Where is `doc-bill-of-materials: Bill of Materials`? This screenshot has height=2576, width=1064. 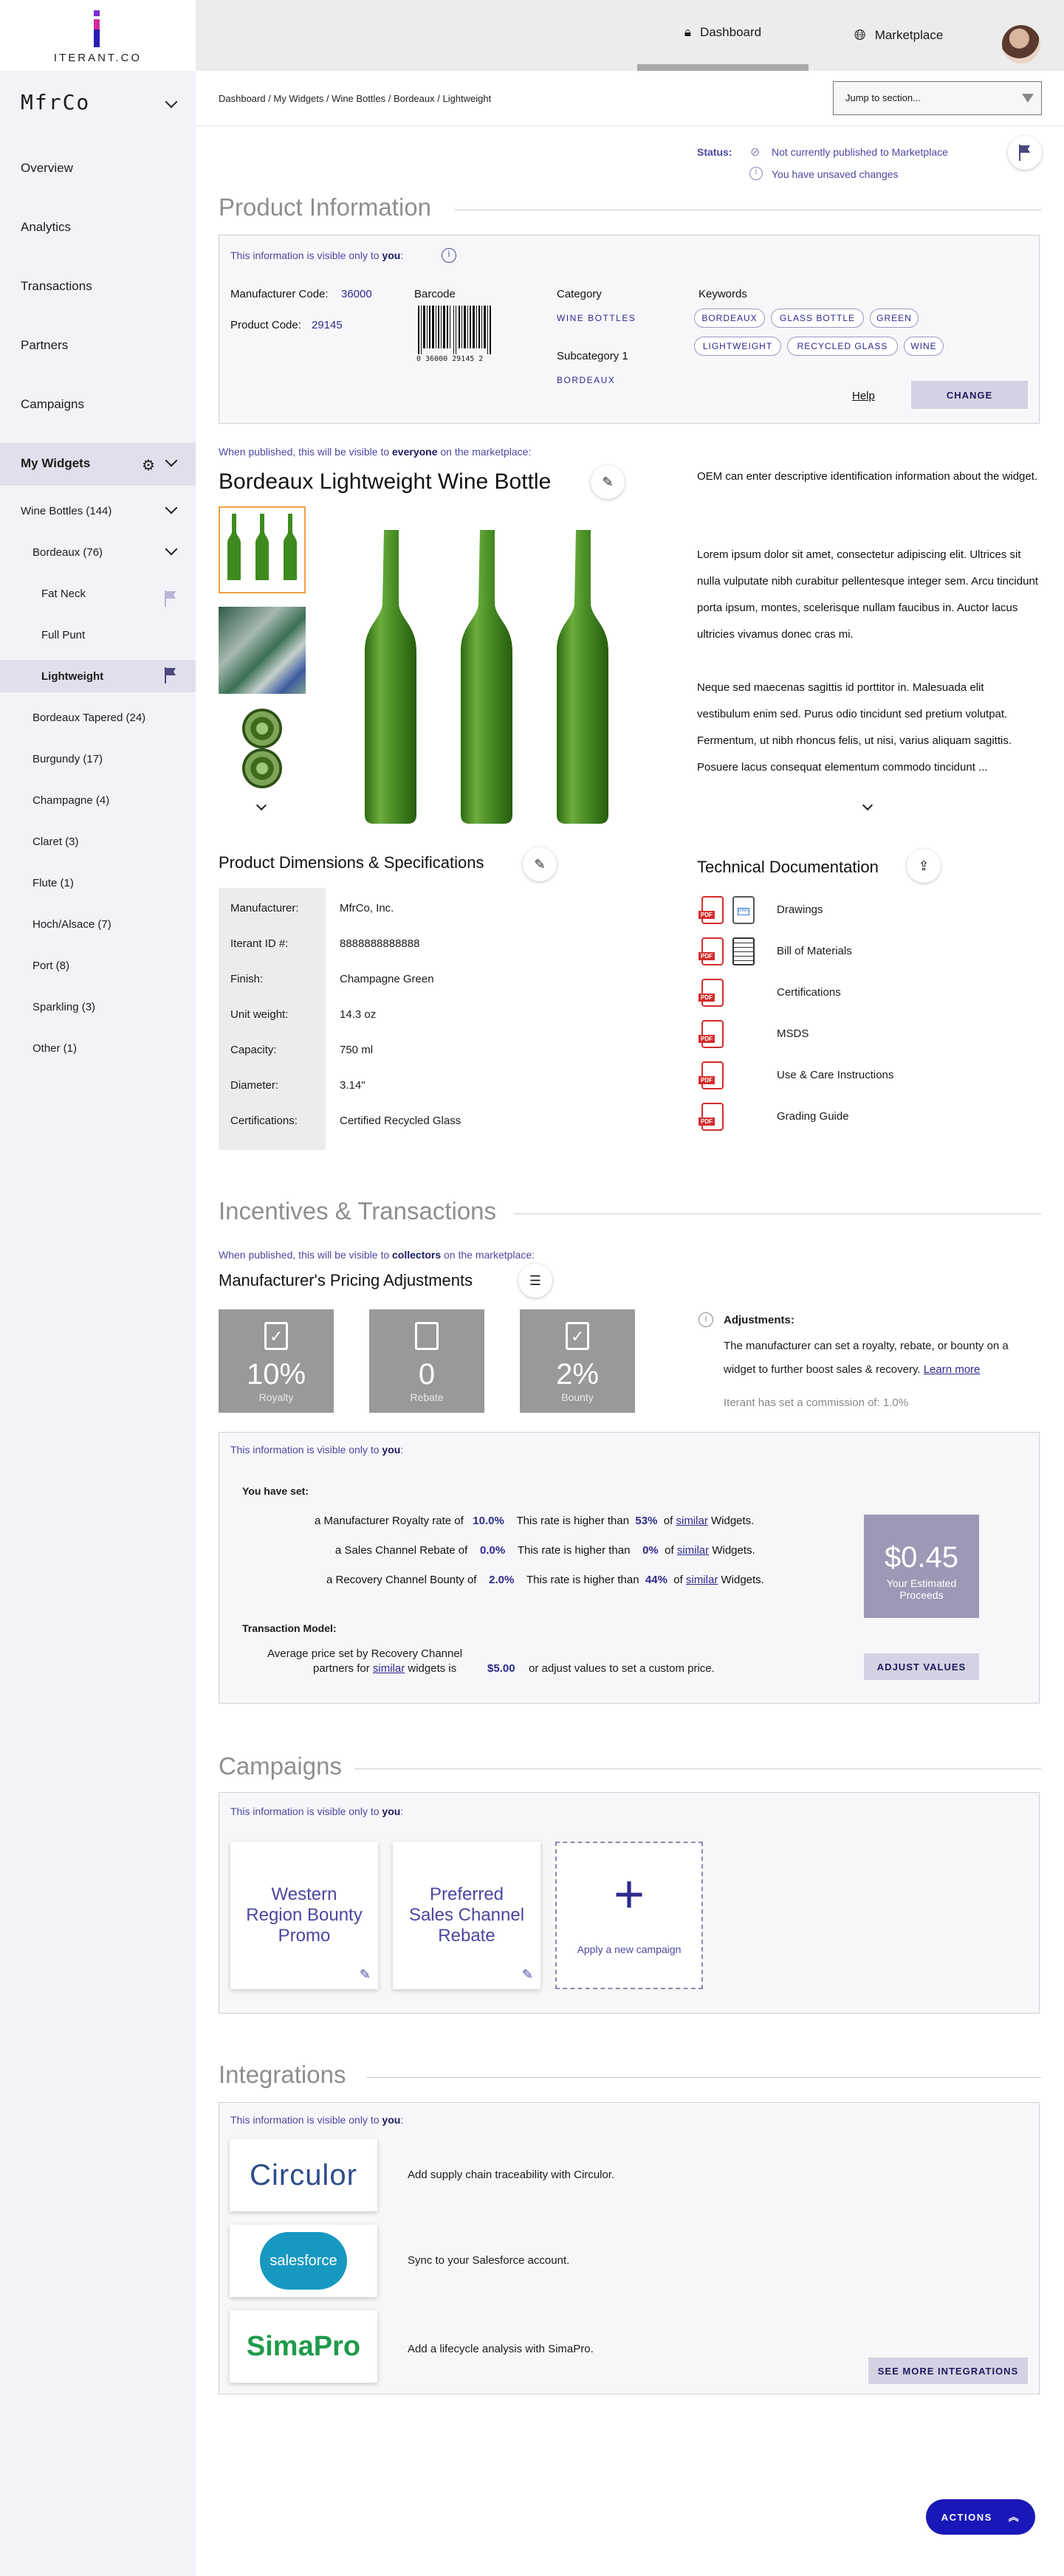
doc-bill-of-materials: Bill of Materials is located at coordinates (814, 951).